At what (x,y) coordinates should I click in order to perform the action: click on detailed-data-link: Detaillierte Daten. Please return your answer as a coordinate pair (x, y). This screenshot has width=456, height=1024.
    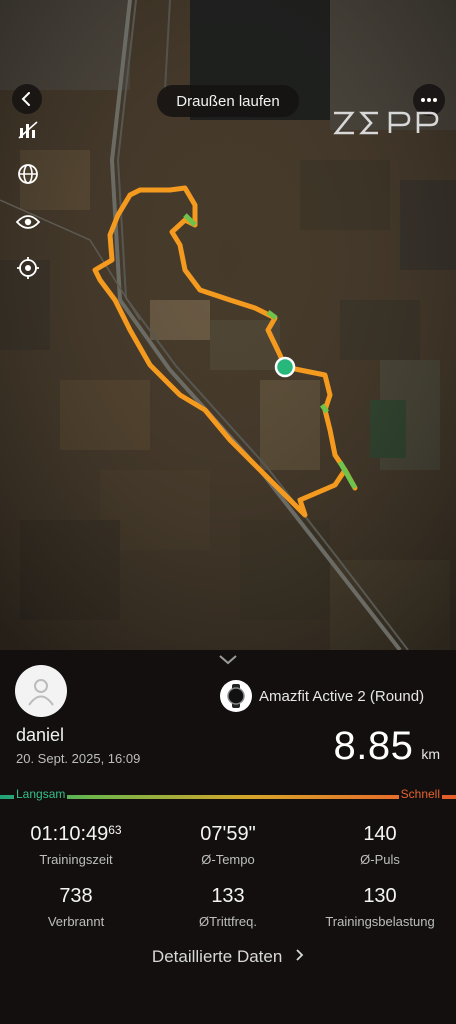
    Looking at the image, I should click on (228, 957).